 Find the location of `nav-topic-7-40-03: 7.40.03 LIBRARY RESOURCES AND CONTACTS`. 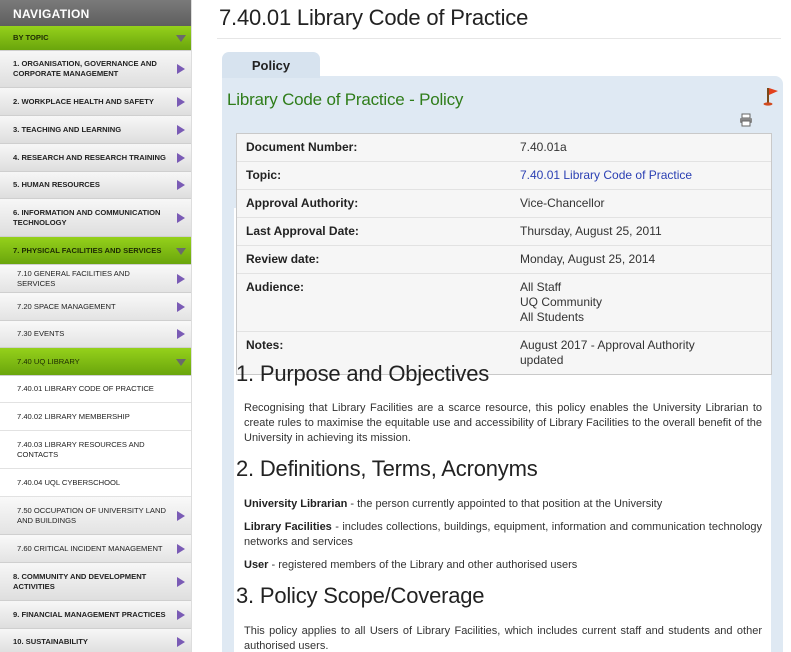

nav-topic-7-40-03: 7.40.03 LIBRARY RESOURCES AND CONTACTS is located at coordinates (95, 450).